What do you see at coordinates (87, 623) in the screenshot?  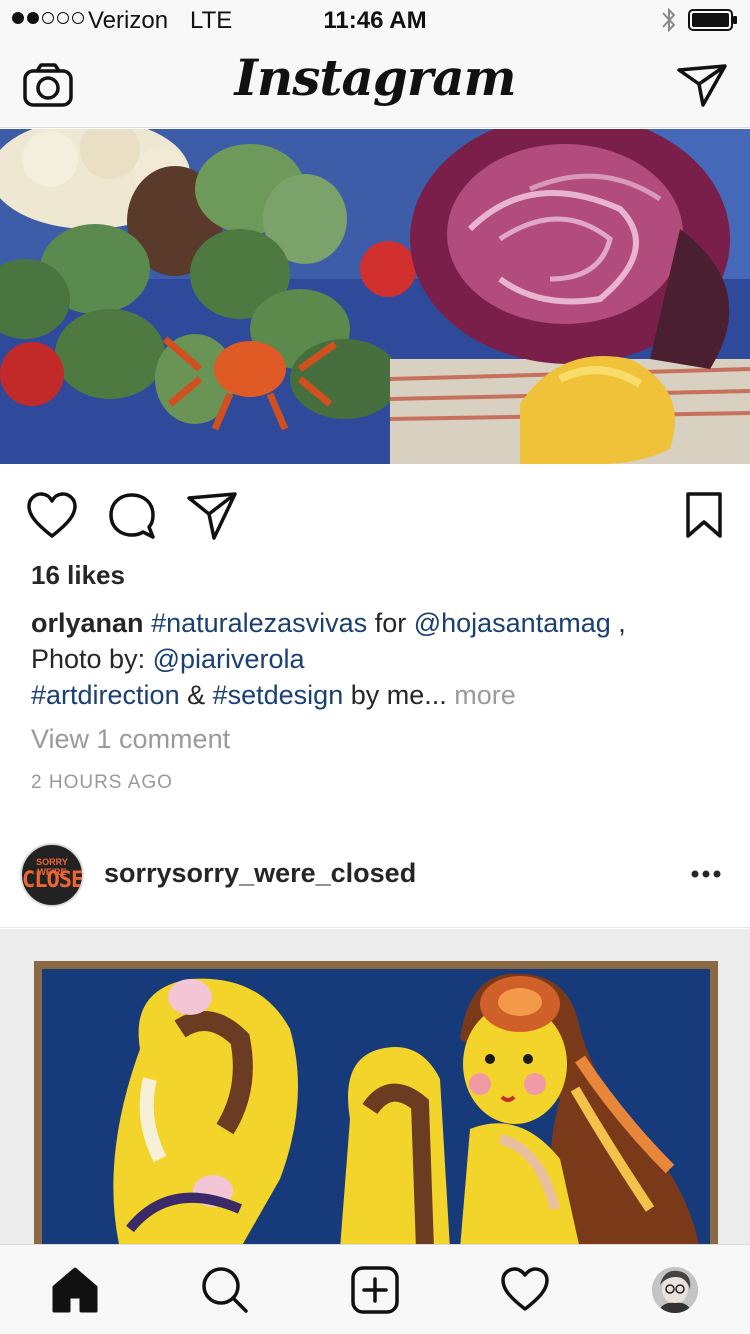 I see `caption-username: orlyanan` at bounding box center [87, 623].